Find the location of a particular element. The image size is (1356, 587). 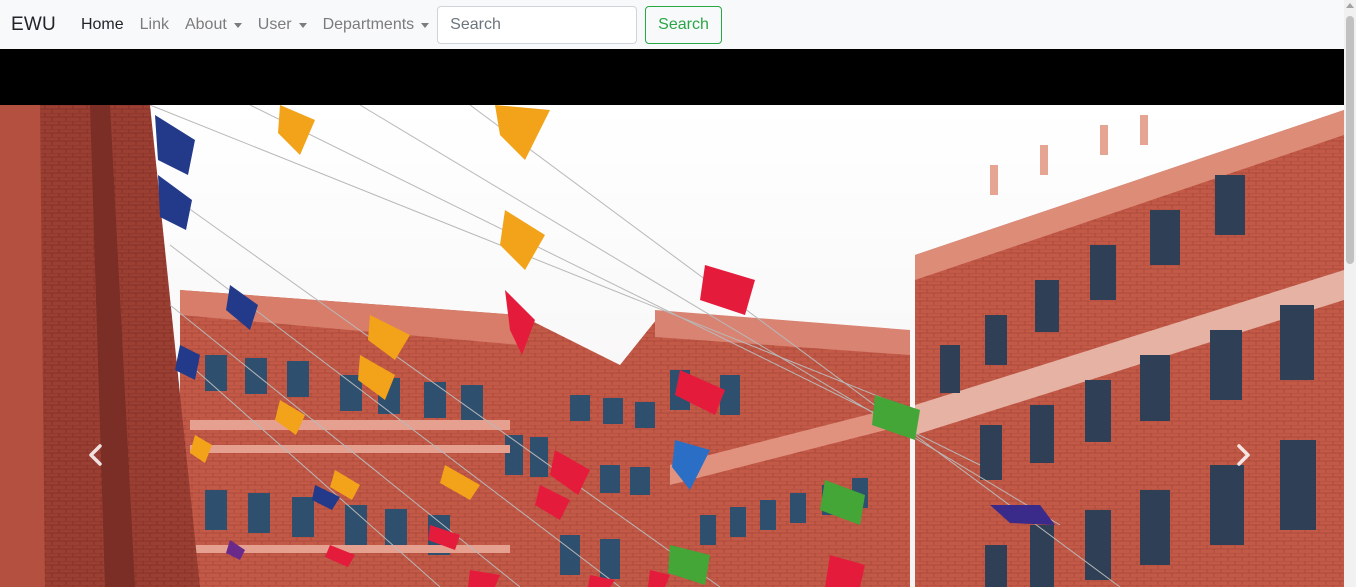

nav-item-user-dropdown: User is located at coordinates (282, 25).